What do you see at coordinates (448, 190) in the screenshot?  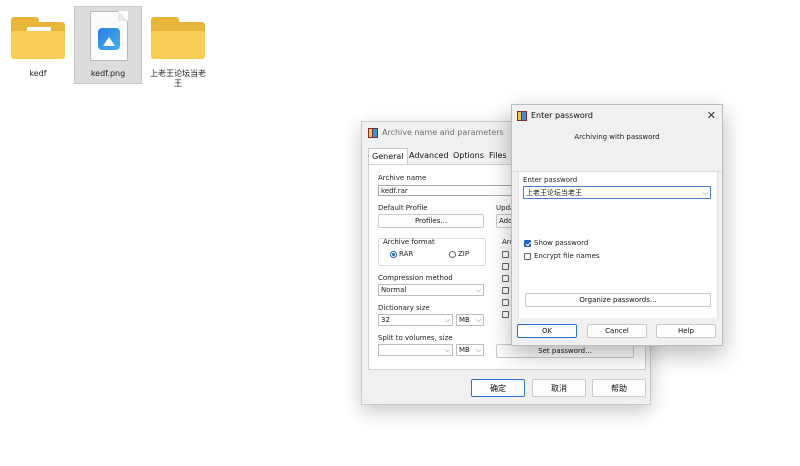 I see `archive-name-input: kedf.rar` at bounding box center [448, 190].